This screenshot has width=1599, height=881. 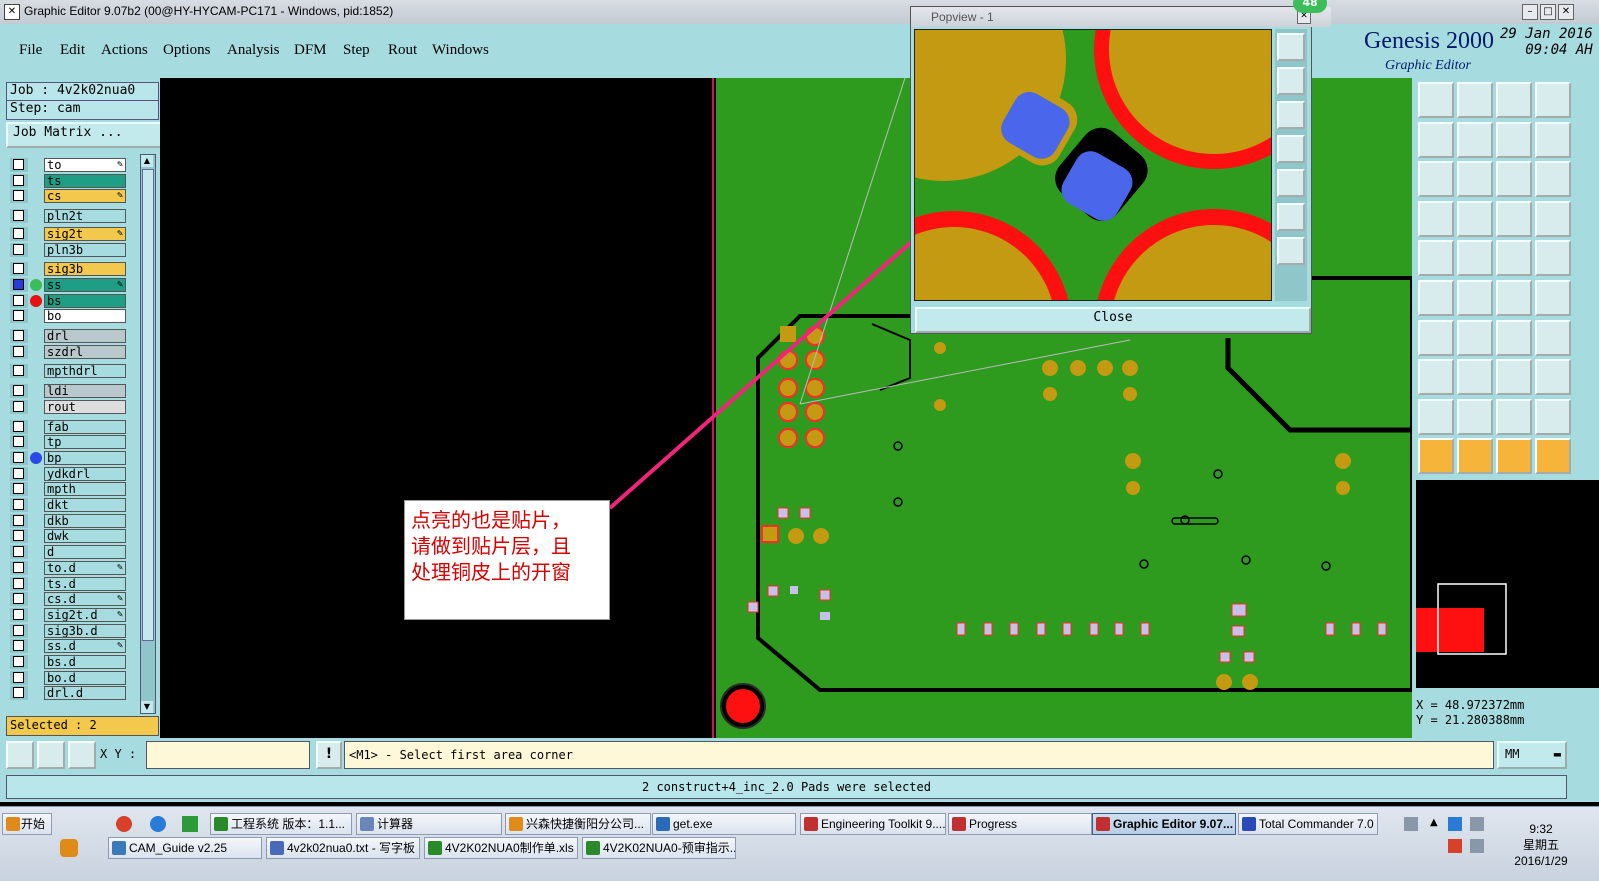 I want to click on layer-row: d, so click(x=68, y=552).